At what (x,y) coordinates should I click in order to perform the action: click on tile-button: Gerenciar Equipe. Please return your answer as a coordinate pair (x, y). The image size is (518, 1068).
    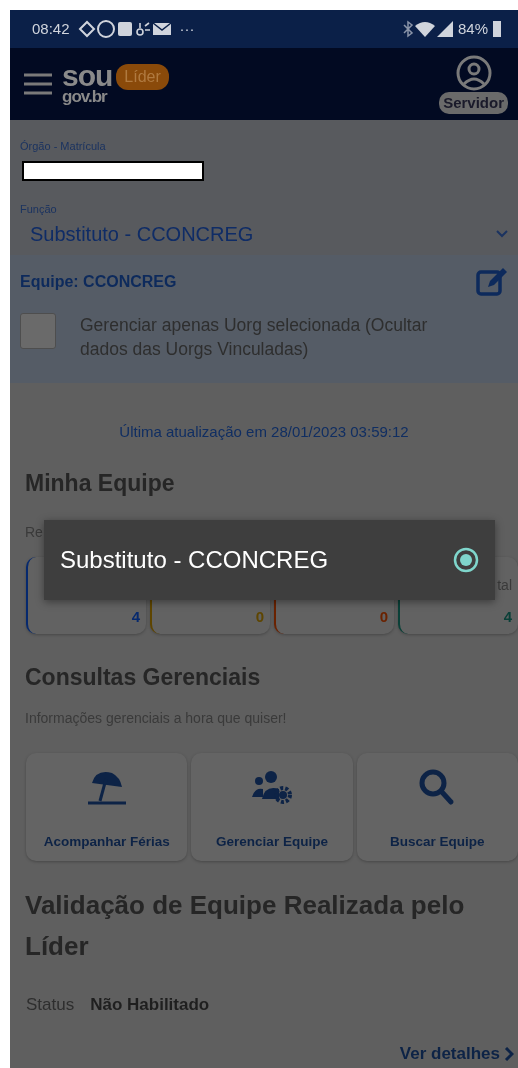
    Looking at the image, I should click on (272, 806).